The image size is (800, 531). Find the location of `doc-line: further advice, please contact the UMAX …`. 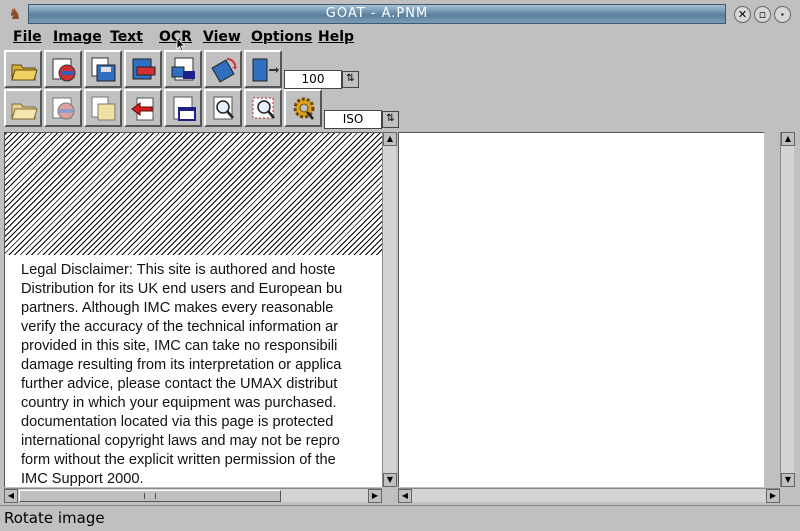

doc-line: further advice, please contact the UMAX … is located at coordinates (179, 384).